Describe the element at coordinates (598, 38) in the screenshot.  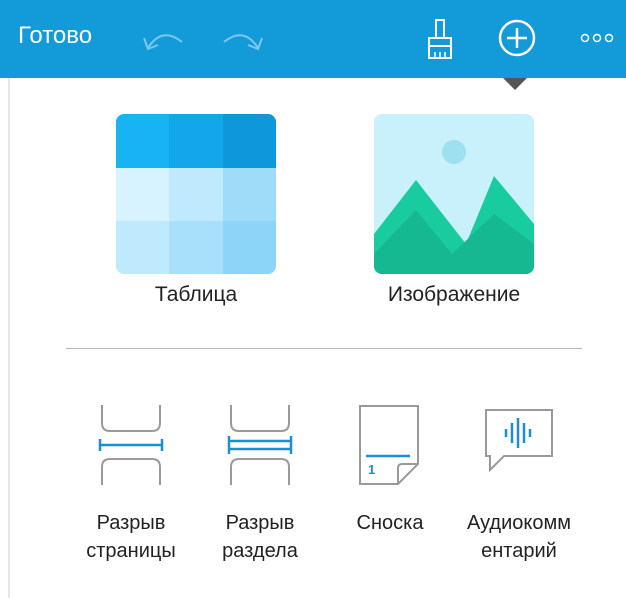
I see `more-icon` at that location.